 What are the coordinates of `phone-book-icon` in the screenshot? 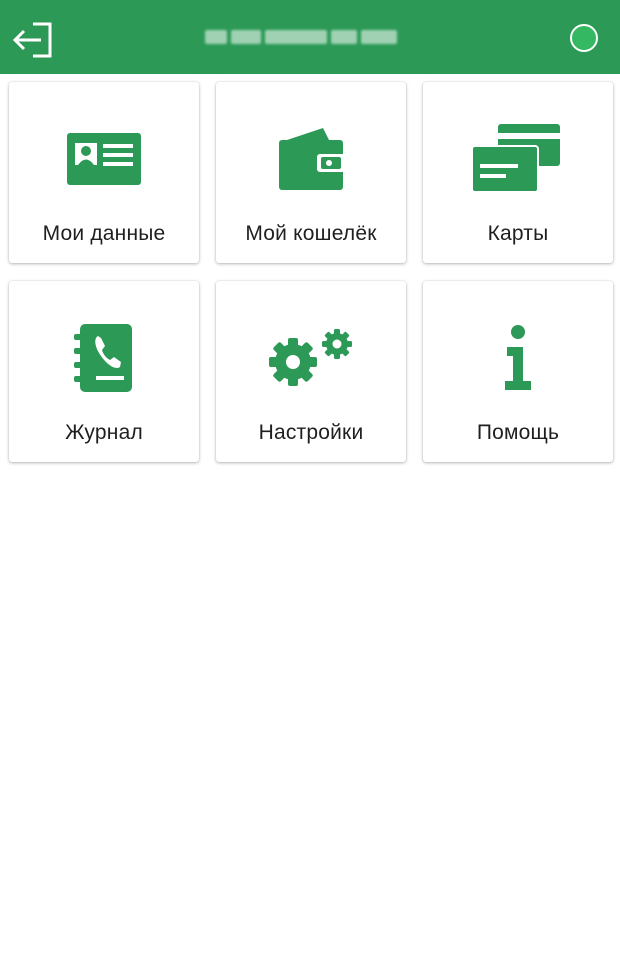 It's located at (103, 358).